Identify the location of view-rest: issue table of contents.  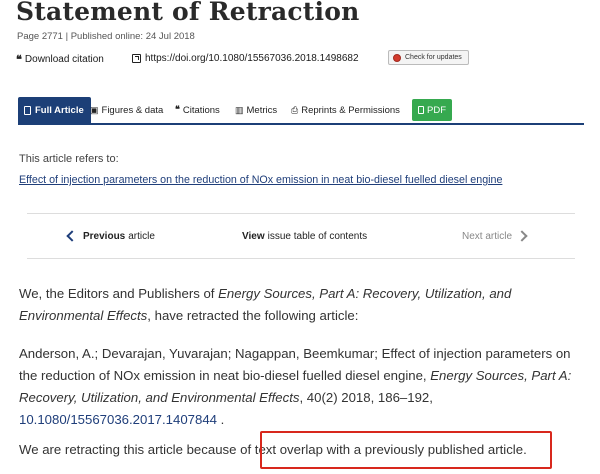
(317, 236).